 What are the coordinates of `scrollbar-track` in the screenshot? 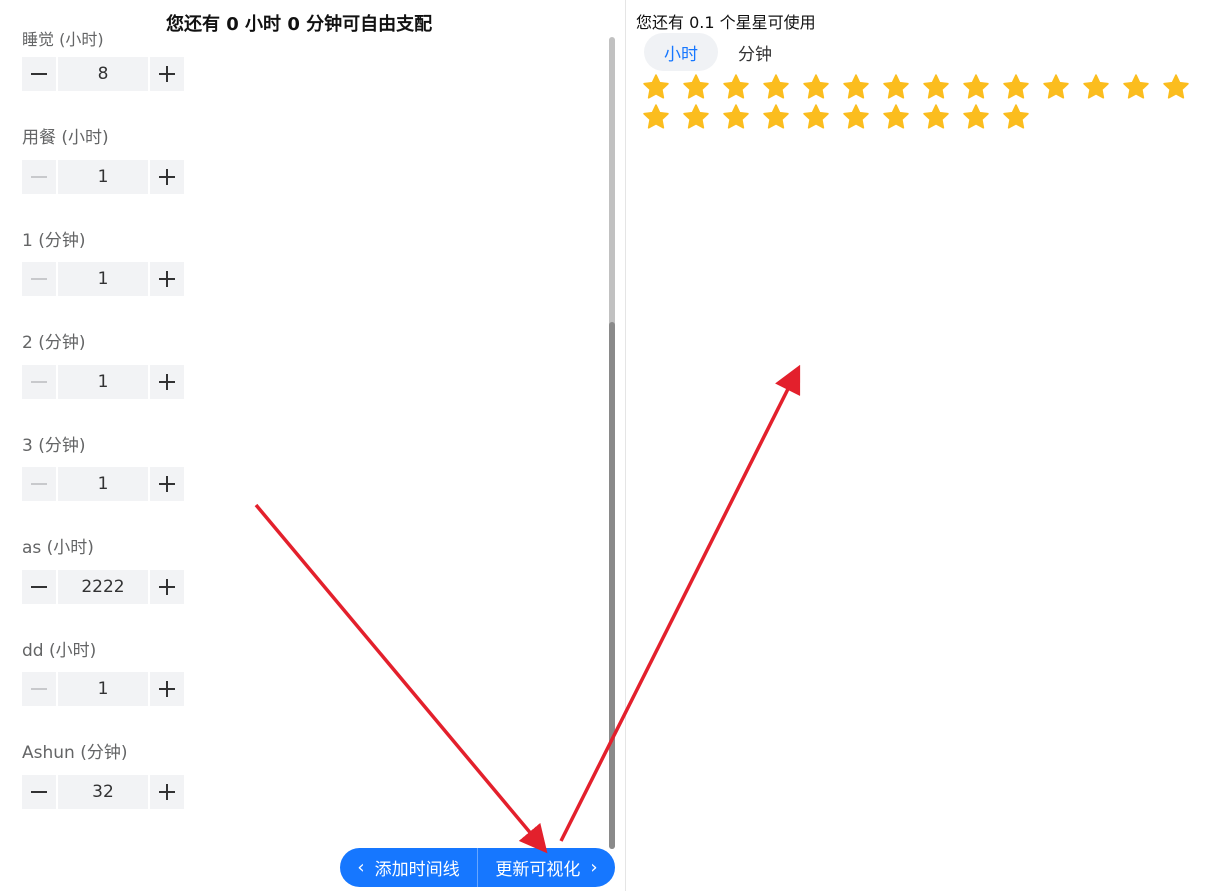 It's located at (612, 443).